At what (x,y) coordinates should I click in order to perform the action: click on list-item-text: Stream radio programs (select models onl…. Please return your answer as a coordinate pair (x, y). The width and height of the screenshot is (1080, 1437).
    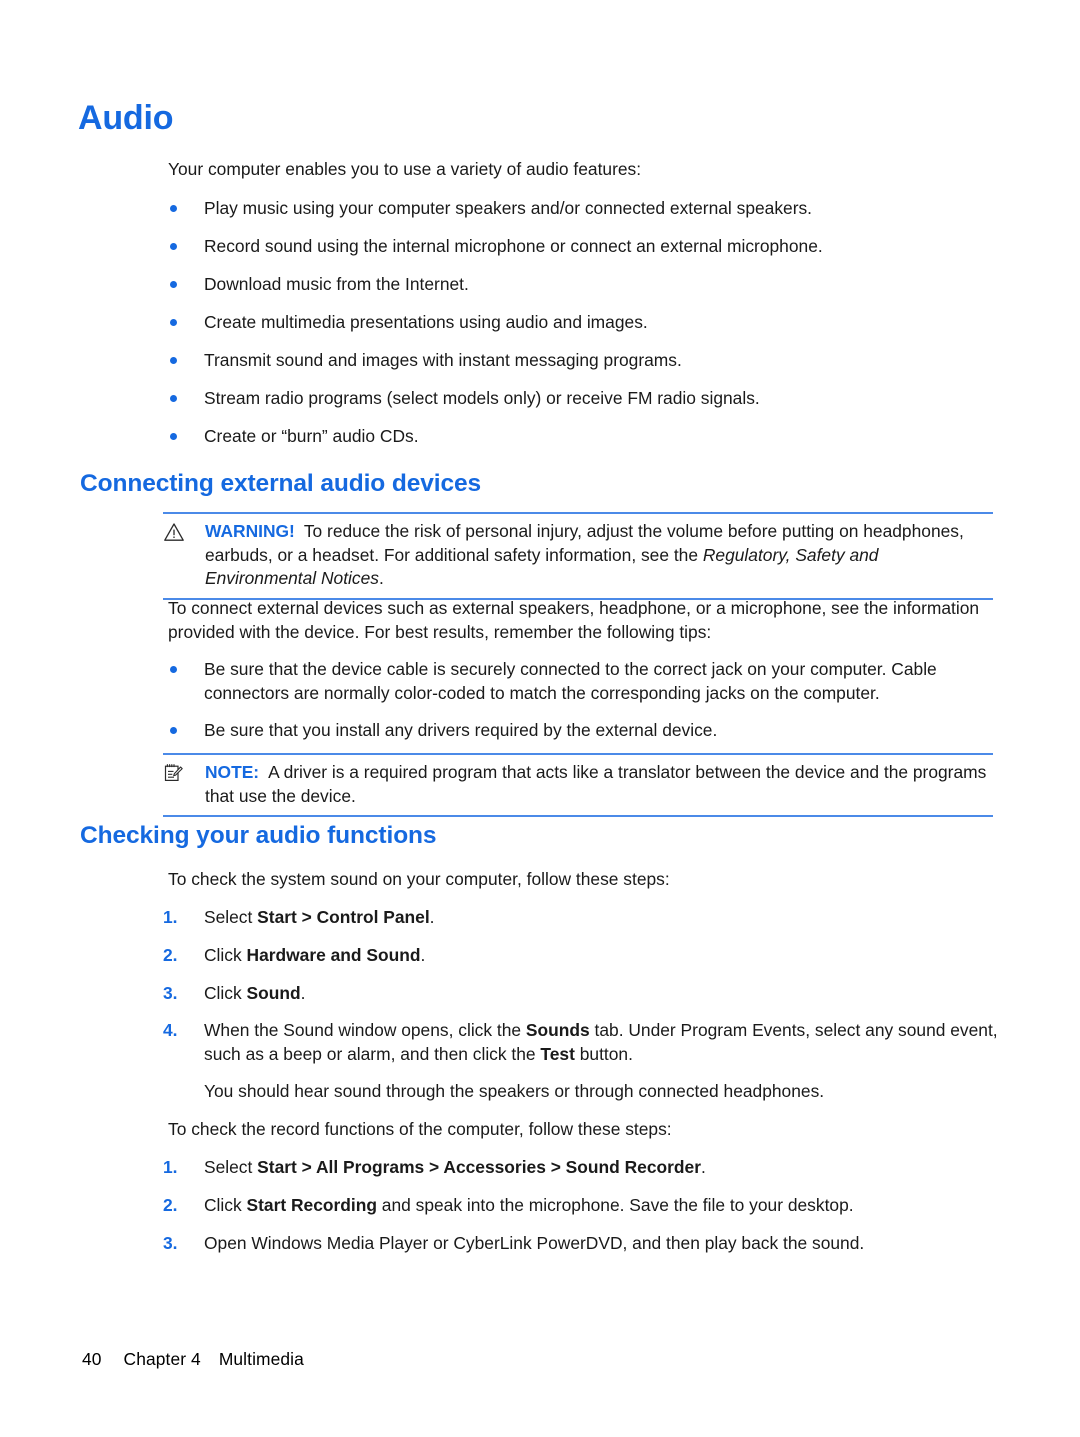
    Looking at the image, I should click on (482, 398).